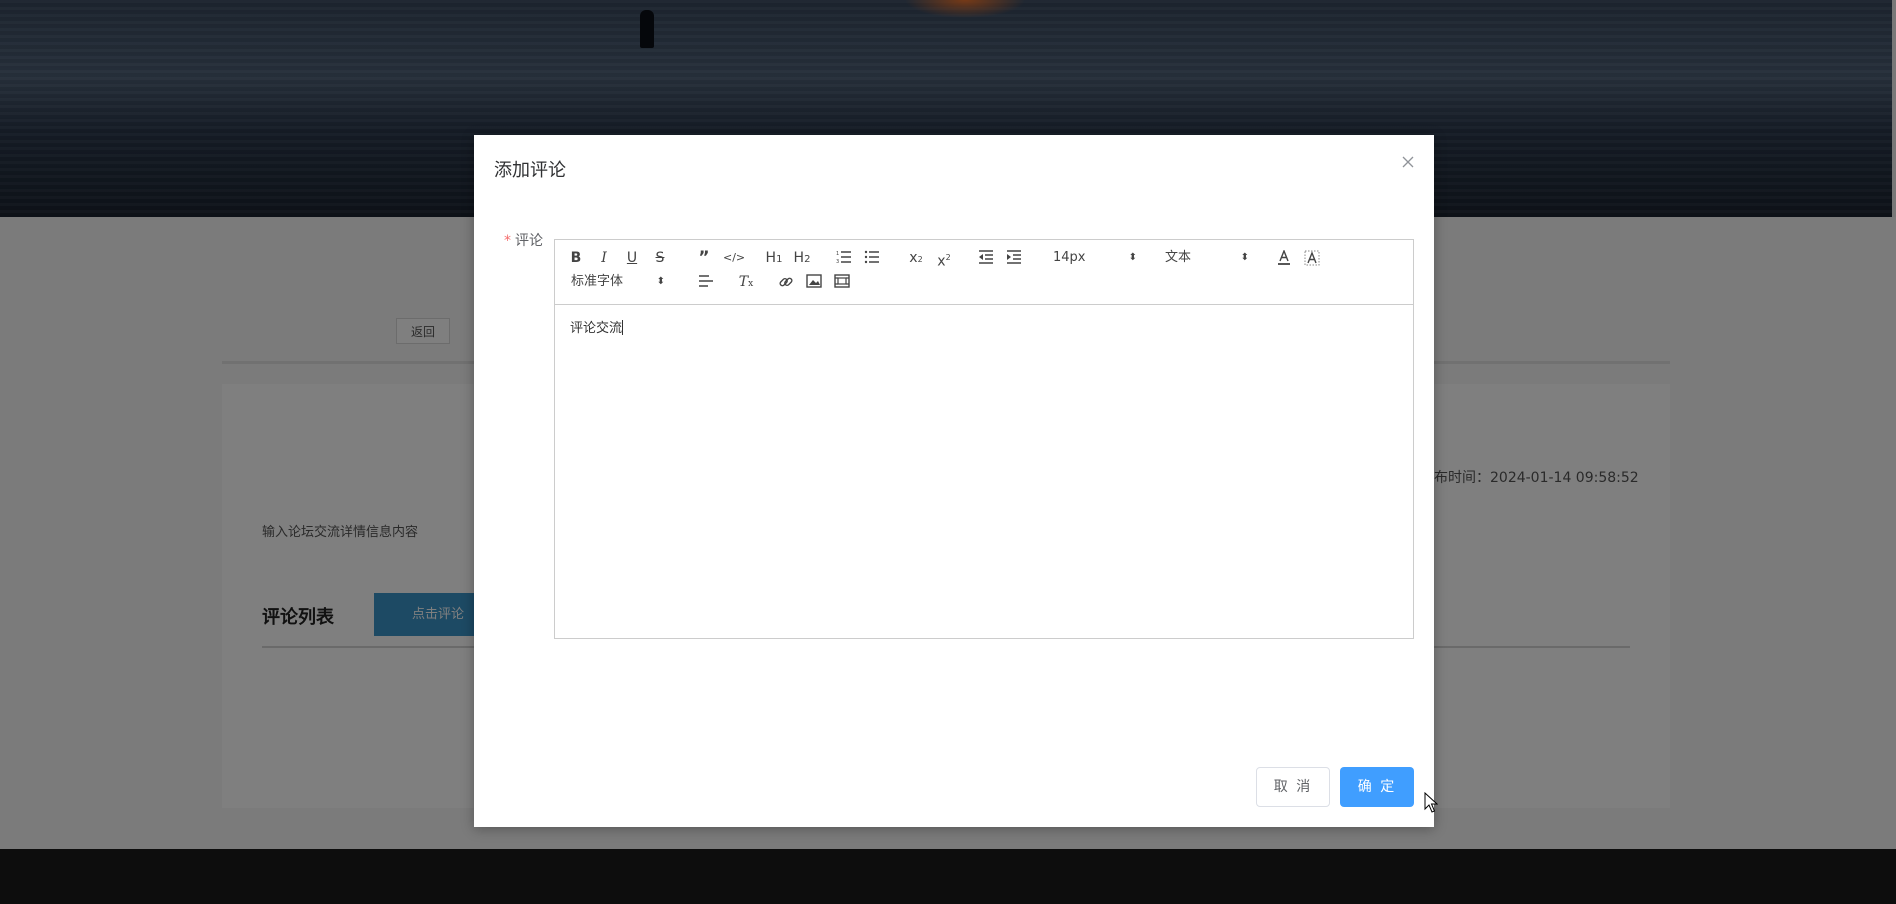  I want to click on dialog-title: 添加评论, so click(530, 170).